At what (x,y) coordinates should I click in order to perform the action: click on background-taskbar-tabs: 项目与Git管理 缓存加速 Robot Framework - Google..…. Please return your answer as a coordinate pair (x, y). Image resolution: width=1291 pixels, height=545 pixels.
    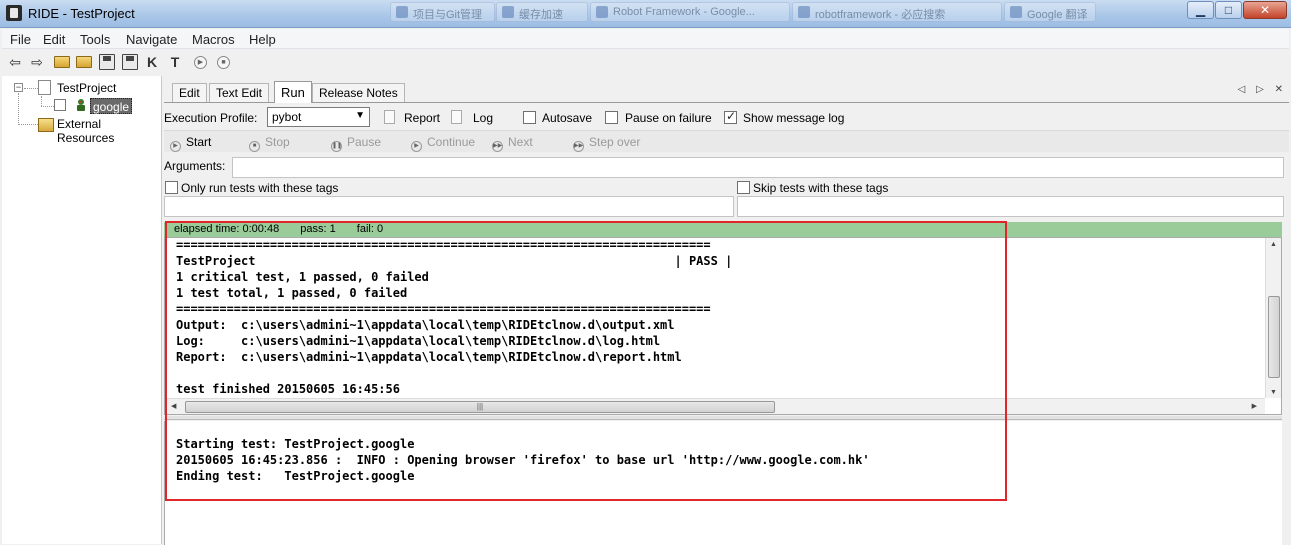
    Looking at the image, I should click on (710, 13).